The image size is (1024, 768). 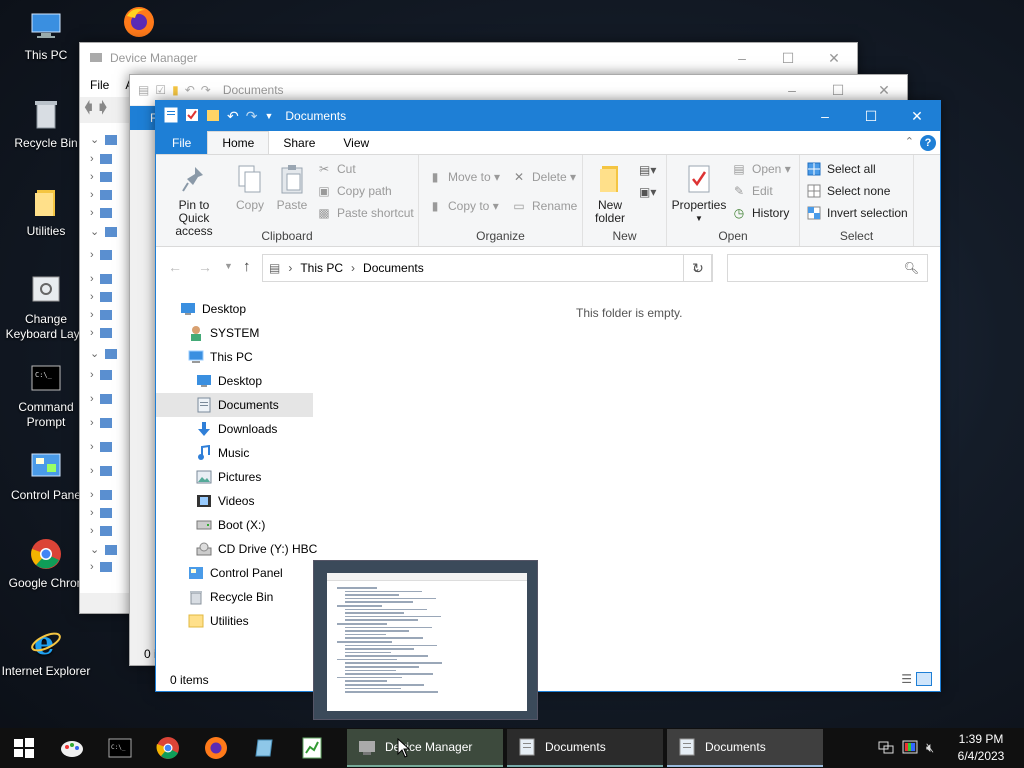 I want to click on forward-arrow-icon: 🡂, so click(x=103, y=110).